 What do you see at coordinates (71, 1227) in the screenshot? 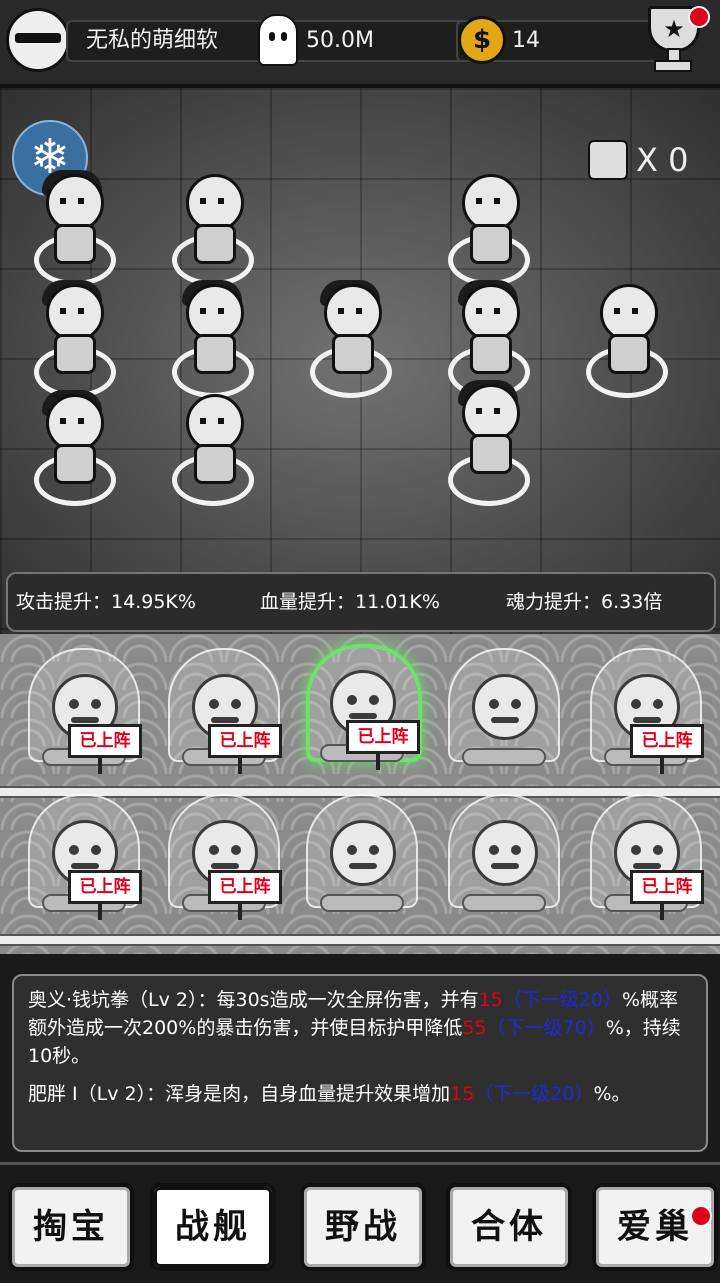
I see `nav-taobao-button: 掏宝` at bounding box center [71, 1227].